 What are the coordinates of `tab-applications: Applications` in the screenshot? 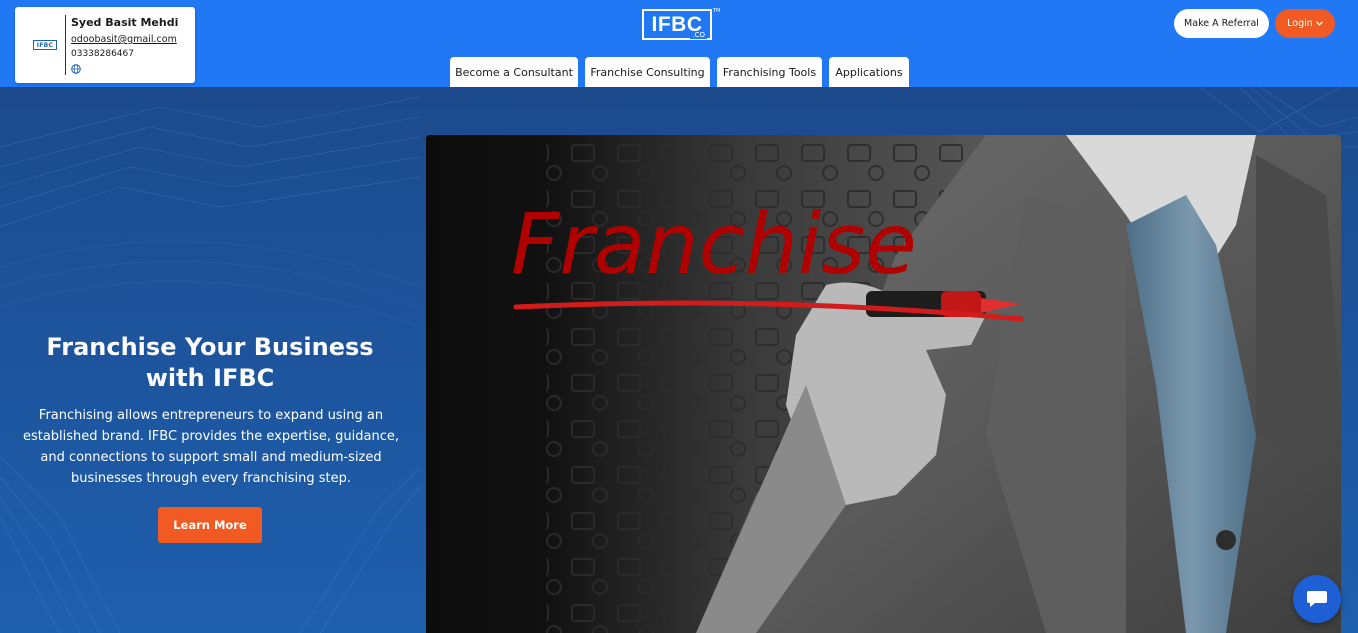 It's located at (869, 72).